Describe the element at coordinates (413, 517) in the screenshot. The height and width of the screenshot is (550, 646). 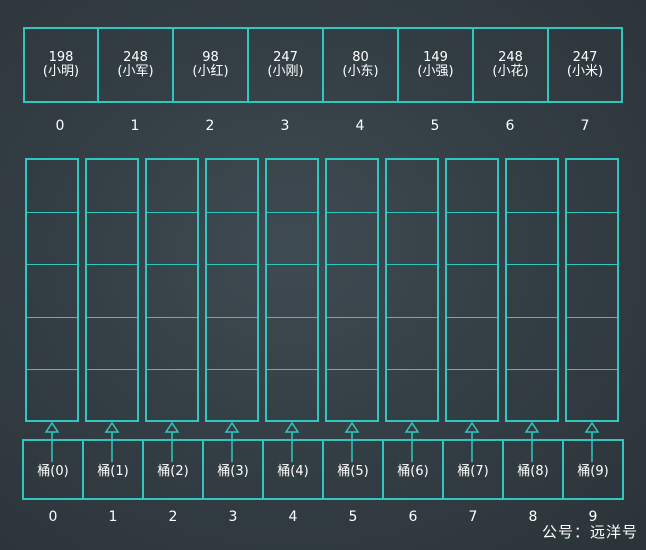
I see `bucket-index: 6` at that location.